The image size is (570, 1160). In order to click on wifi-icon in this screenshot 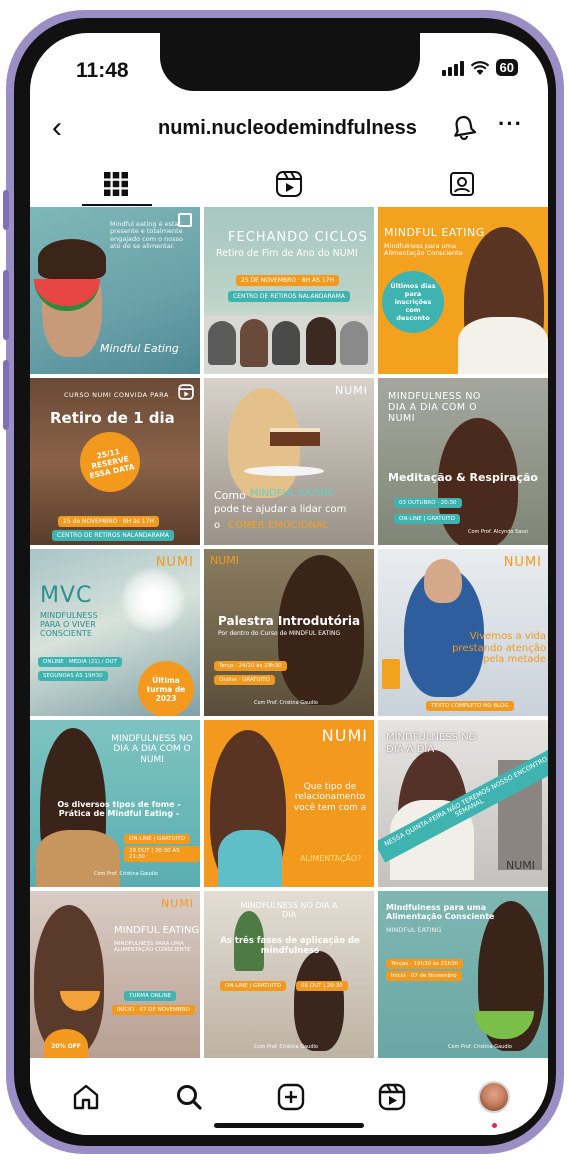, I will do `click(479, 67)`.